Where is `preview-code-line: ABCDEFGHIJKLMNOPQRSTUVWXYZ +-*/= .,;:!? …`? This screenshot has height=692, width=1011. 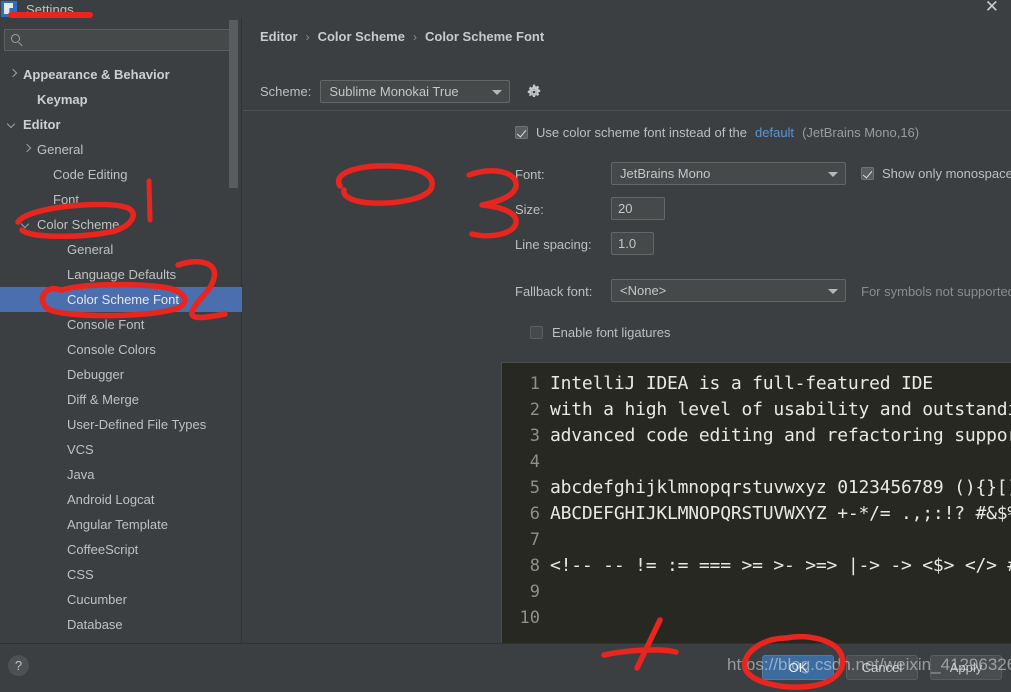 preview-code-line: ABCDEFGHIJKLMNOPQRSTUVWXYZ +-*/= .,;:!? … is located at coordinates (780, 513).